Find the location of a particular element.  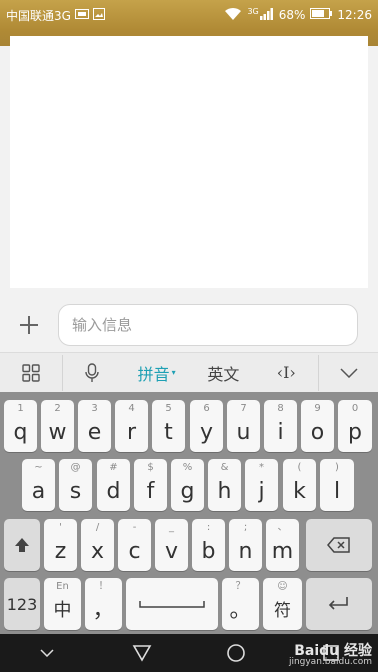

add-attachment-button is located at coordinates (29, 325).